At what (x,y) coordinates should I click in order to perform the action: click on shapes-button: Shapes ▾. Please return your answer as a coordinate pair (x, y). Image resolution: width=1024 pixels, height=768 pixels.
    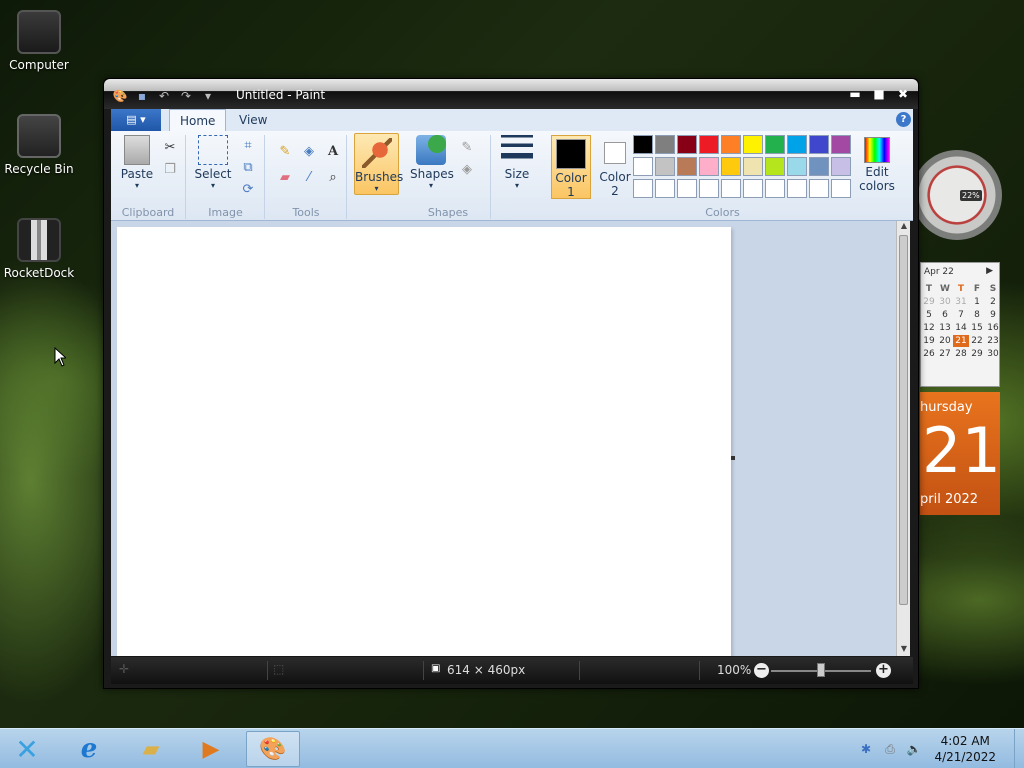
    Looking at the image, I should click on (432, 162).